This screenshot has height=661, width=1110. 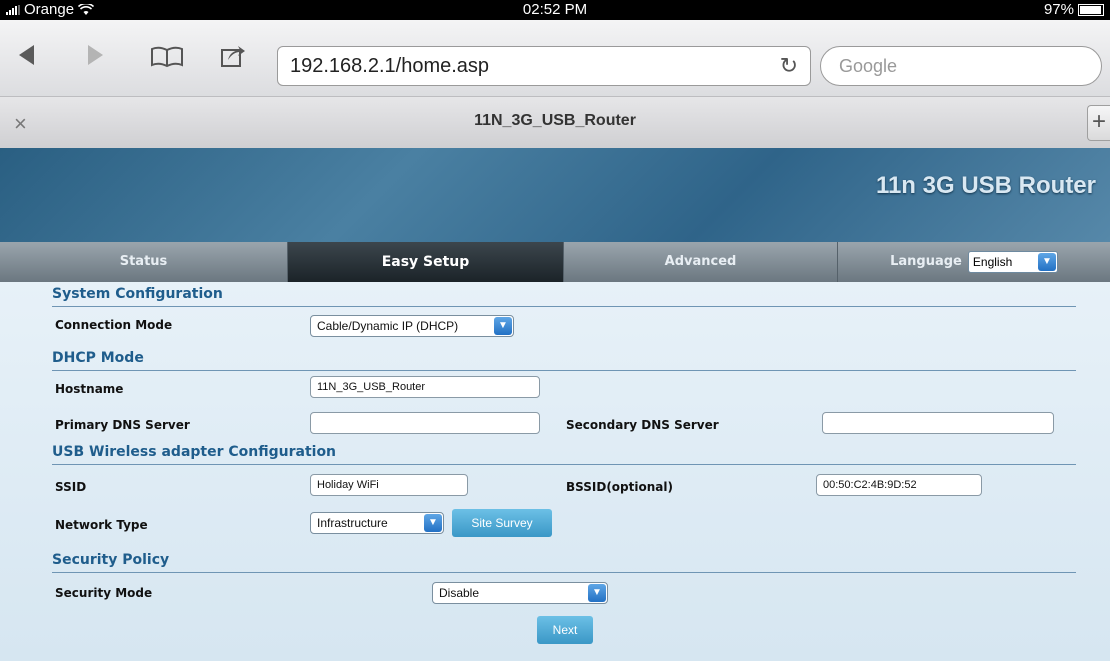 What do you see at coordinates (26, 58) in the screenshot?
I see `back-icon` at bounding box center [26, 58].